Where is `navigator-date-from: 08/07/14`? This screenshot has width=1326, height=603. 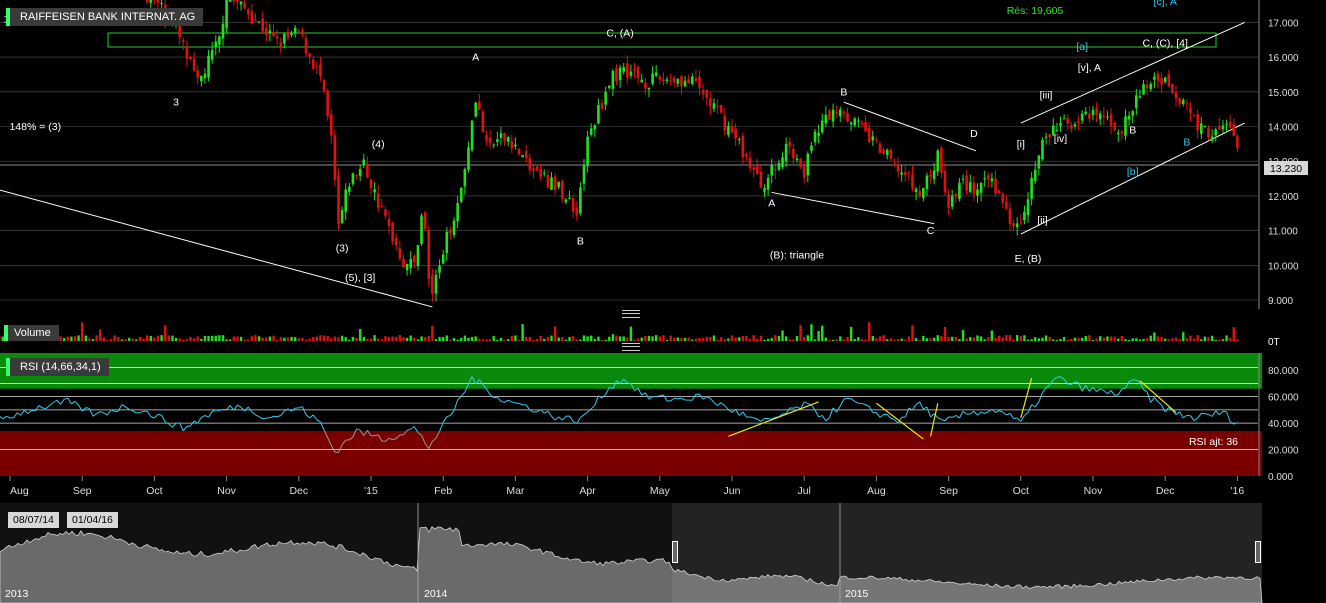
navigator-date-from: 08/07/14 is located at coordinates (33, 520).